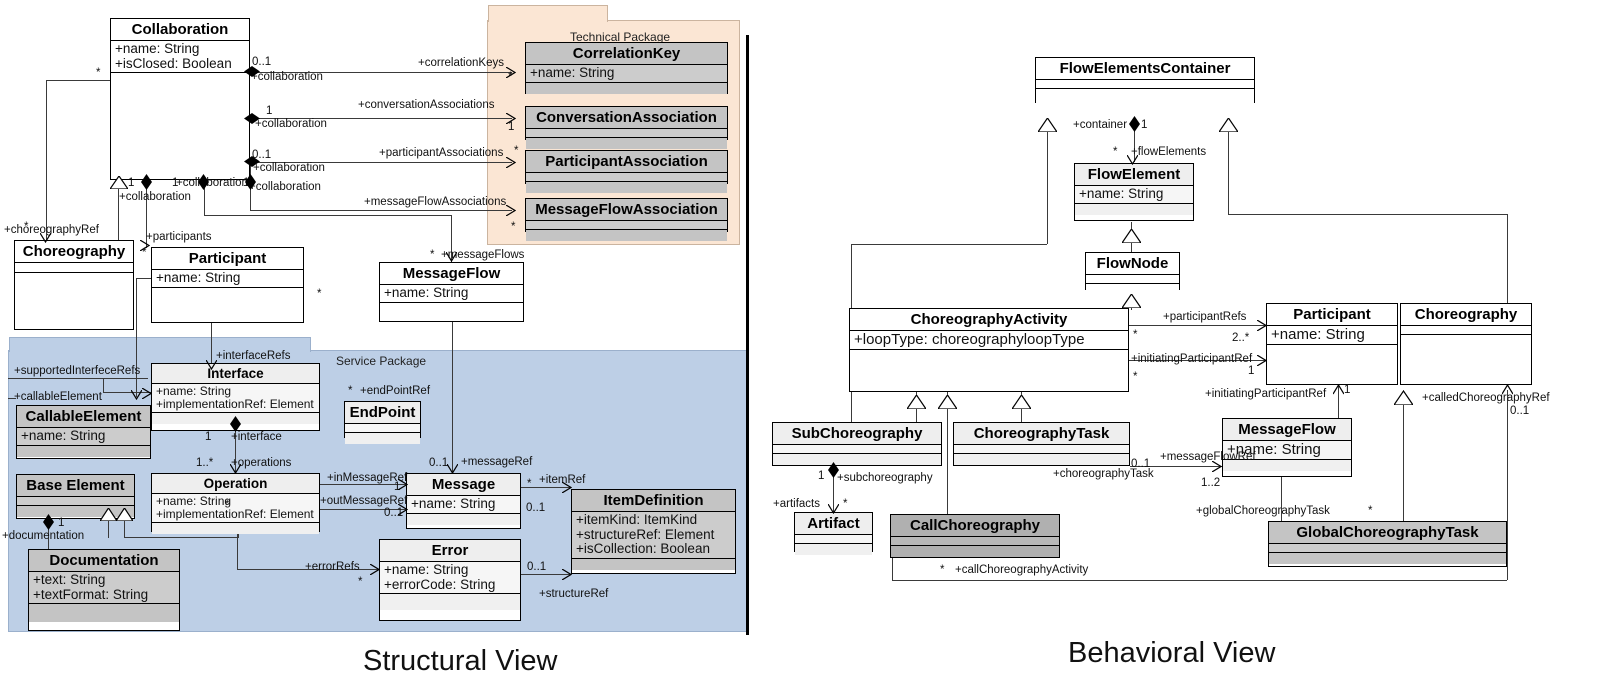  I want to click on multiplicity: 1..2, so click(1211, 483).